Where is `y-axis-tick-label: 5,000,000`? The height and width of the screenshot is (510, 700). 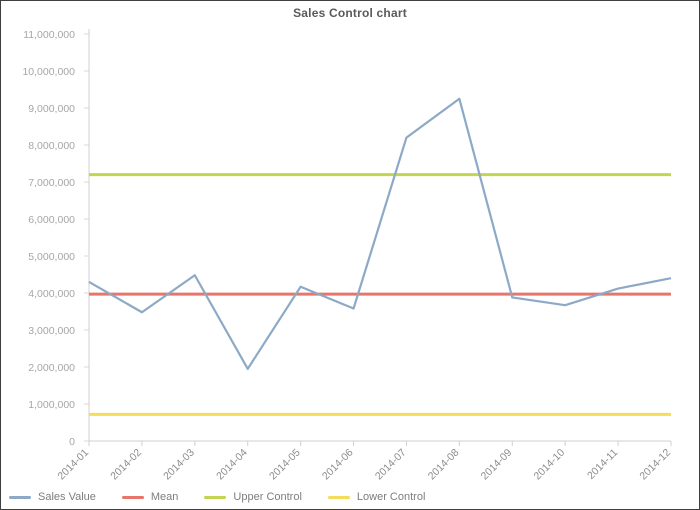 y-axis-tick-label: 5,000,000 is located at coordinates (51, 257).